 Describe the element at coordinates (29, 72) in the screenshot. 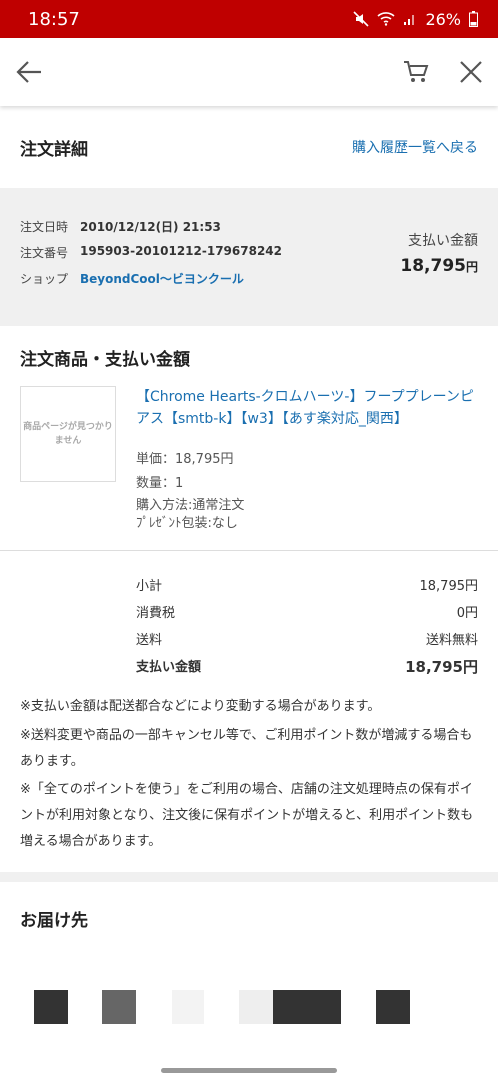

I see `back-arrow-icon` at that location.